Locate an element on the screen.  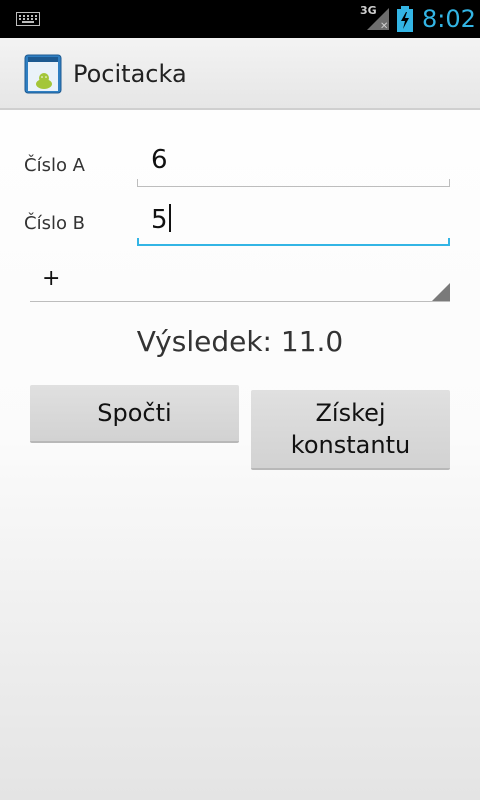
number-a-underline is located at coordinates (293, 183).